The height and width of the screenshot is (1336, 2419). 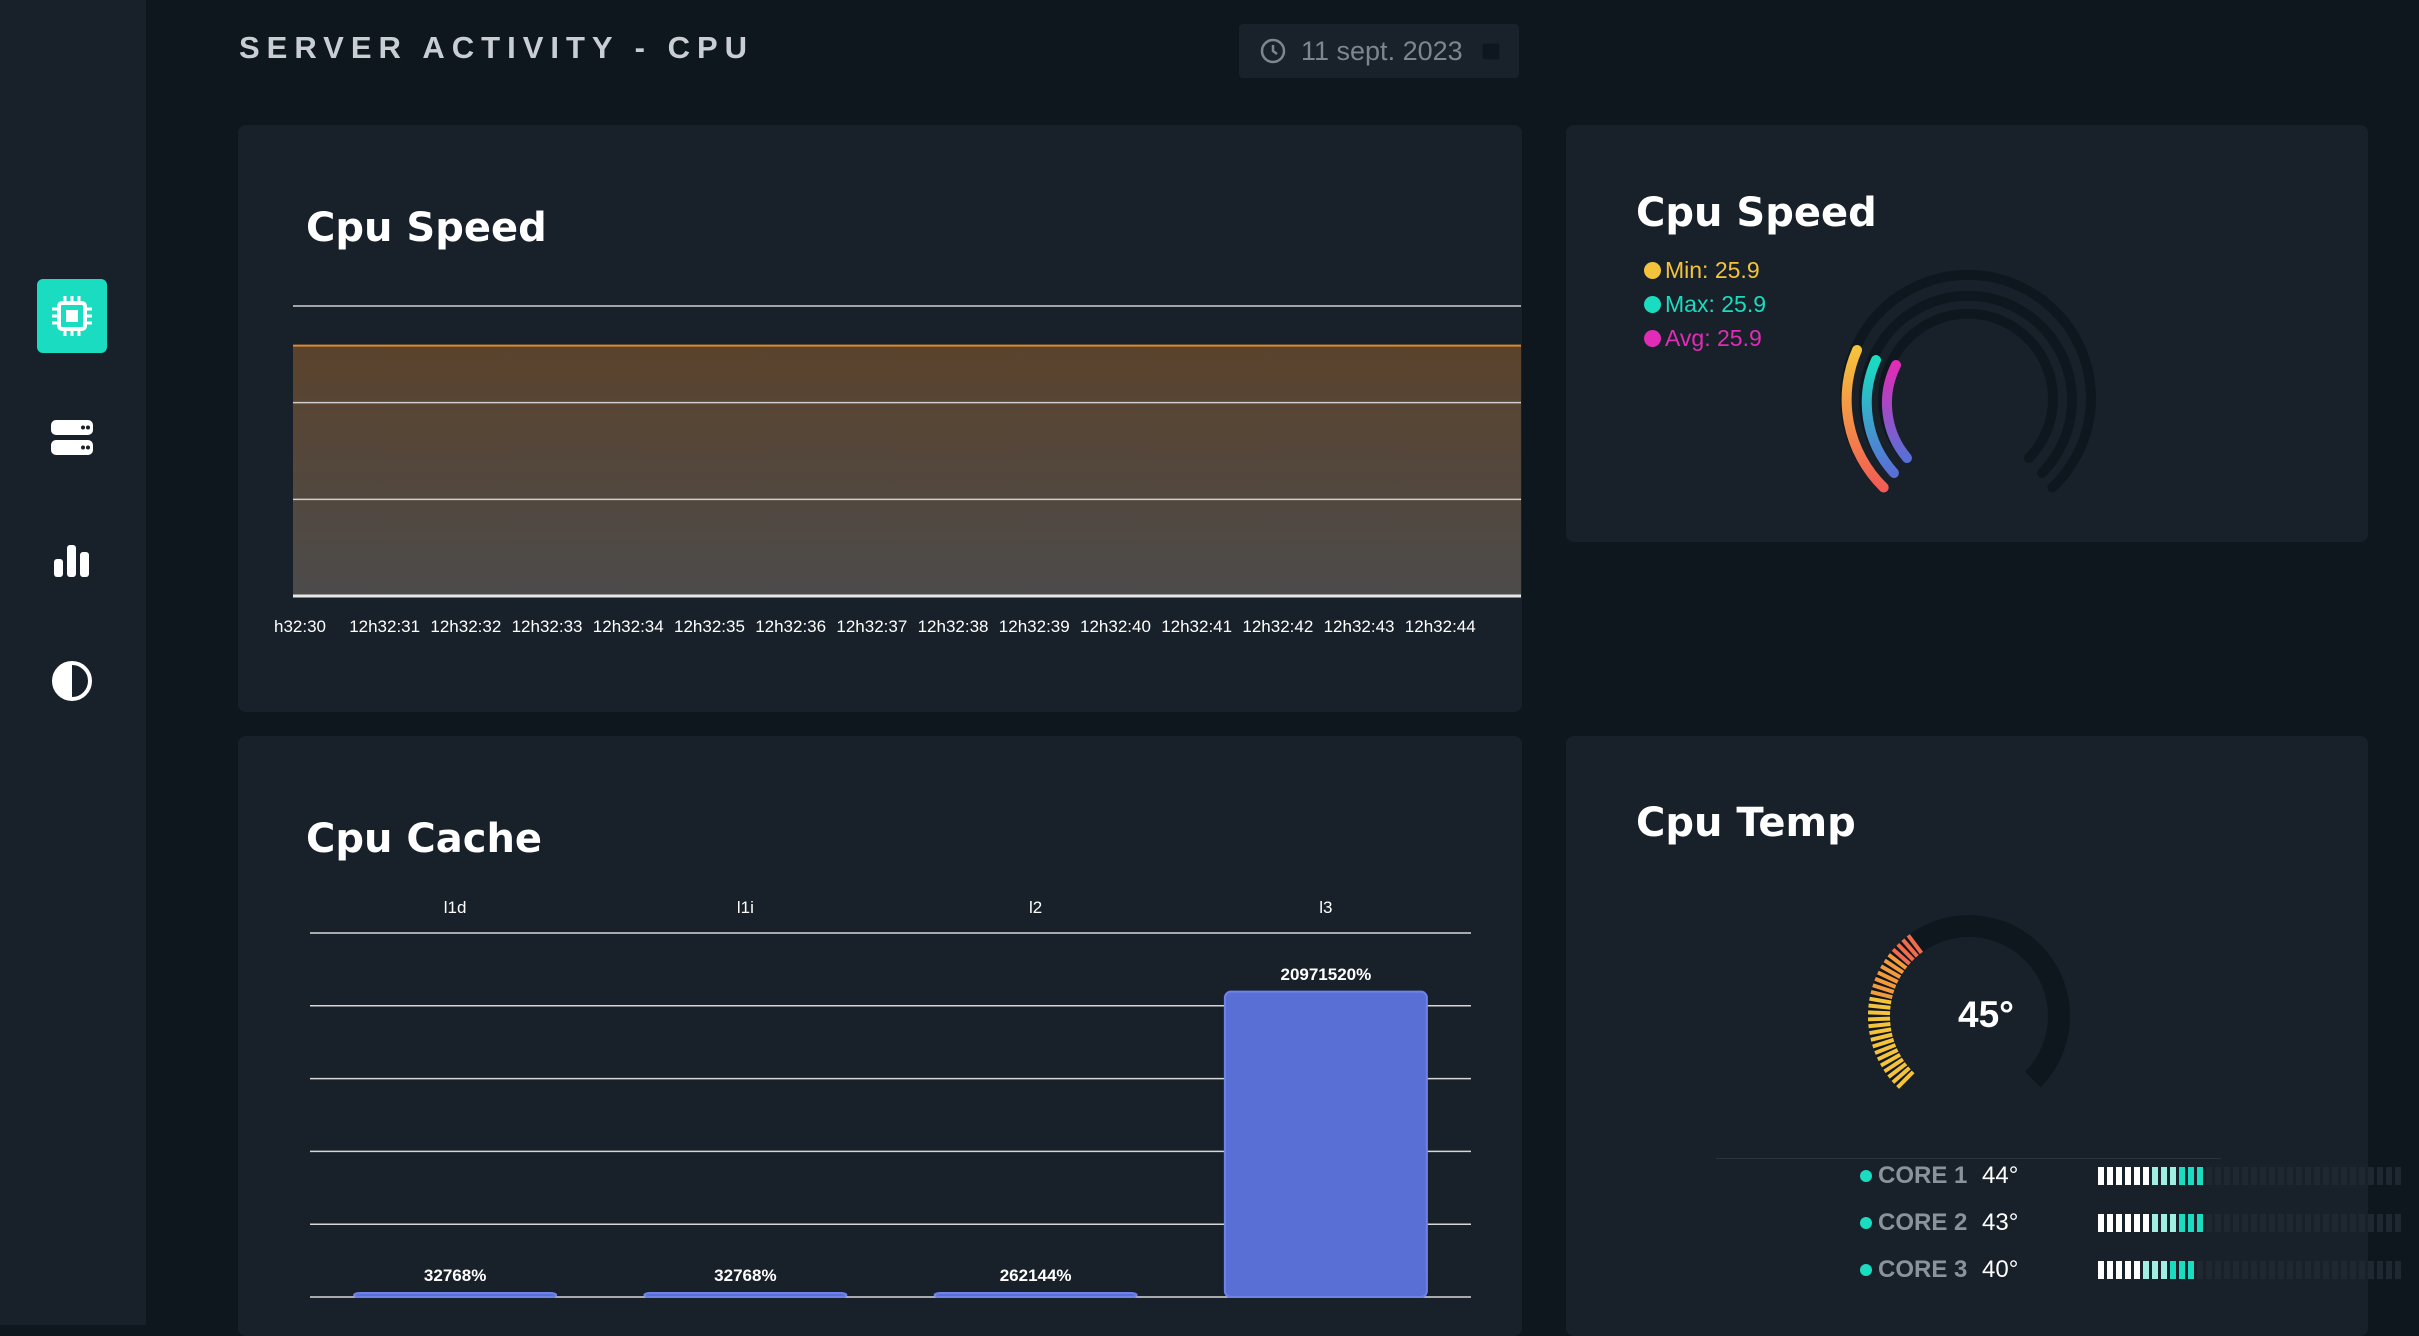 I want to click on core-level-bar, so click(x=2249, y=1223).